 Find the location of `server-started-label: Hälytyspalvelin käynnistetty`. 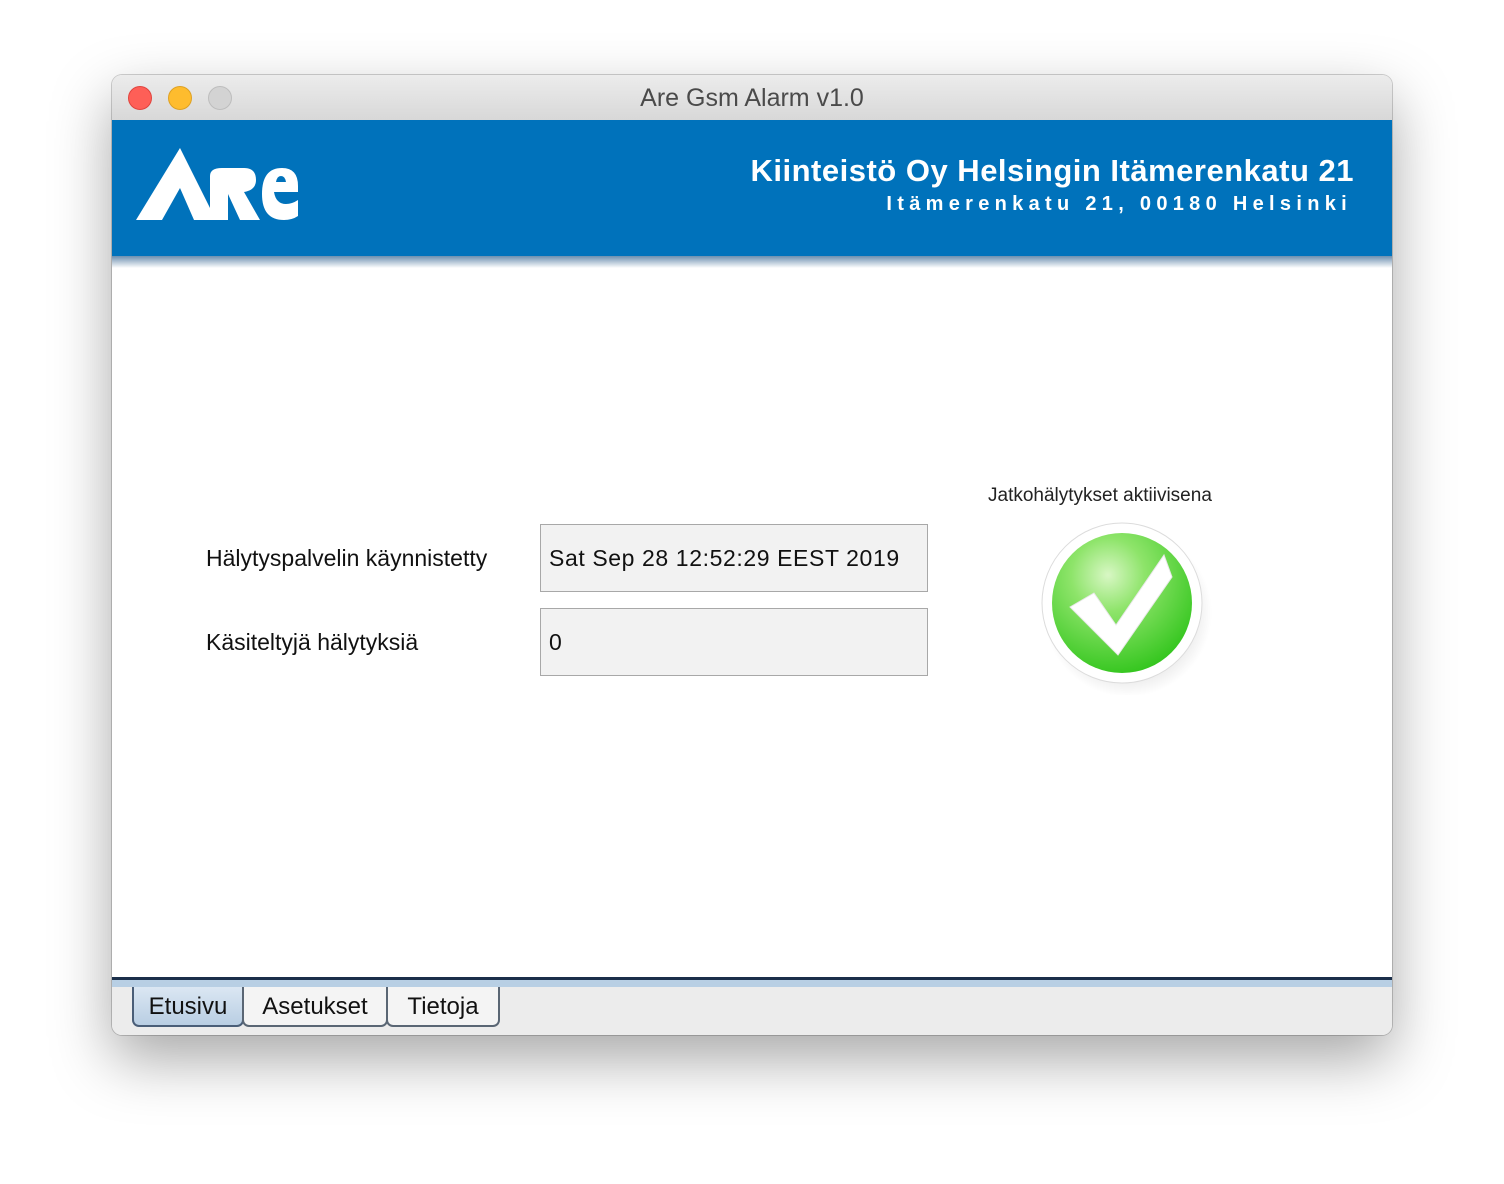

server-started-label: Hälytyspalvelin käynnistetty is located at coordinates (347, 558).